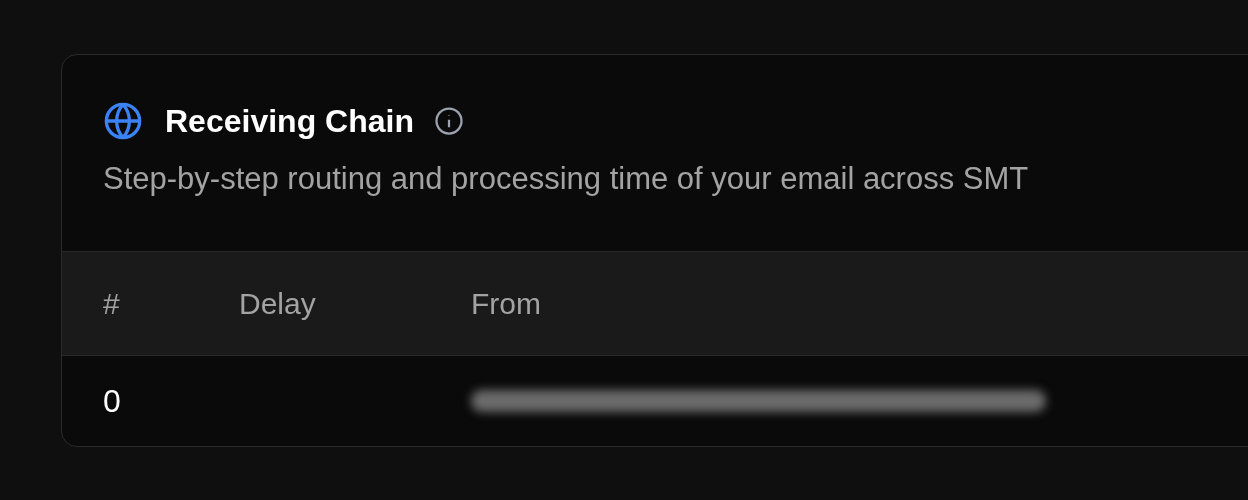 Image resolution: width=1248 pixels, height=500 pixels. What do you see at coordinates (566, 178) in the screenshot?
I see `card-description: Step-by-step routing and processing time of your email across SMT` at bounding box center [566, 178].